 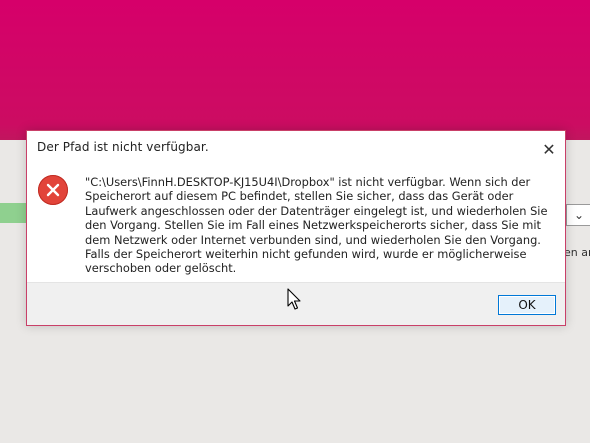 I want to click on background-partial-text: en an, so click(x=577, y=252).